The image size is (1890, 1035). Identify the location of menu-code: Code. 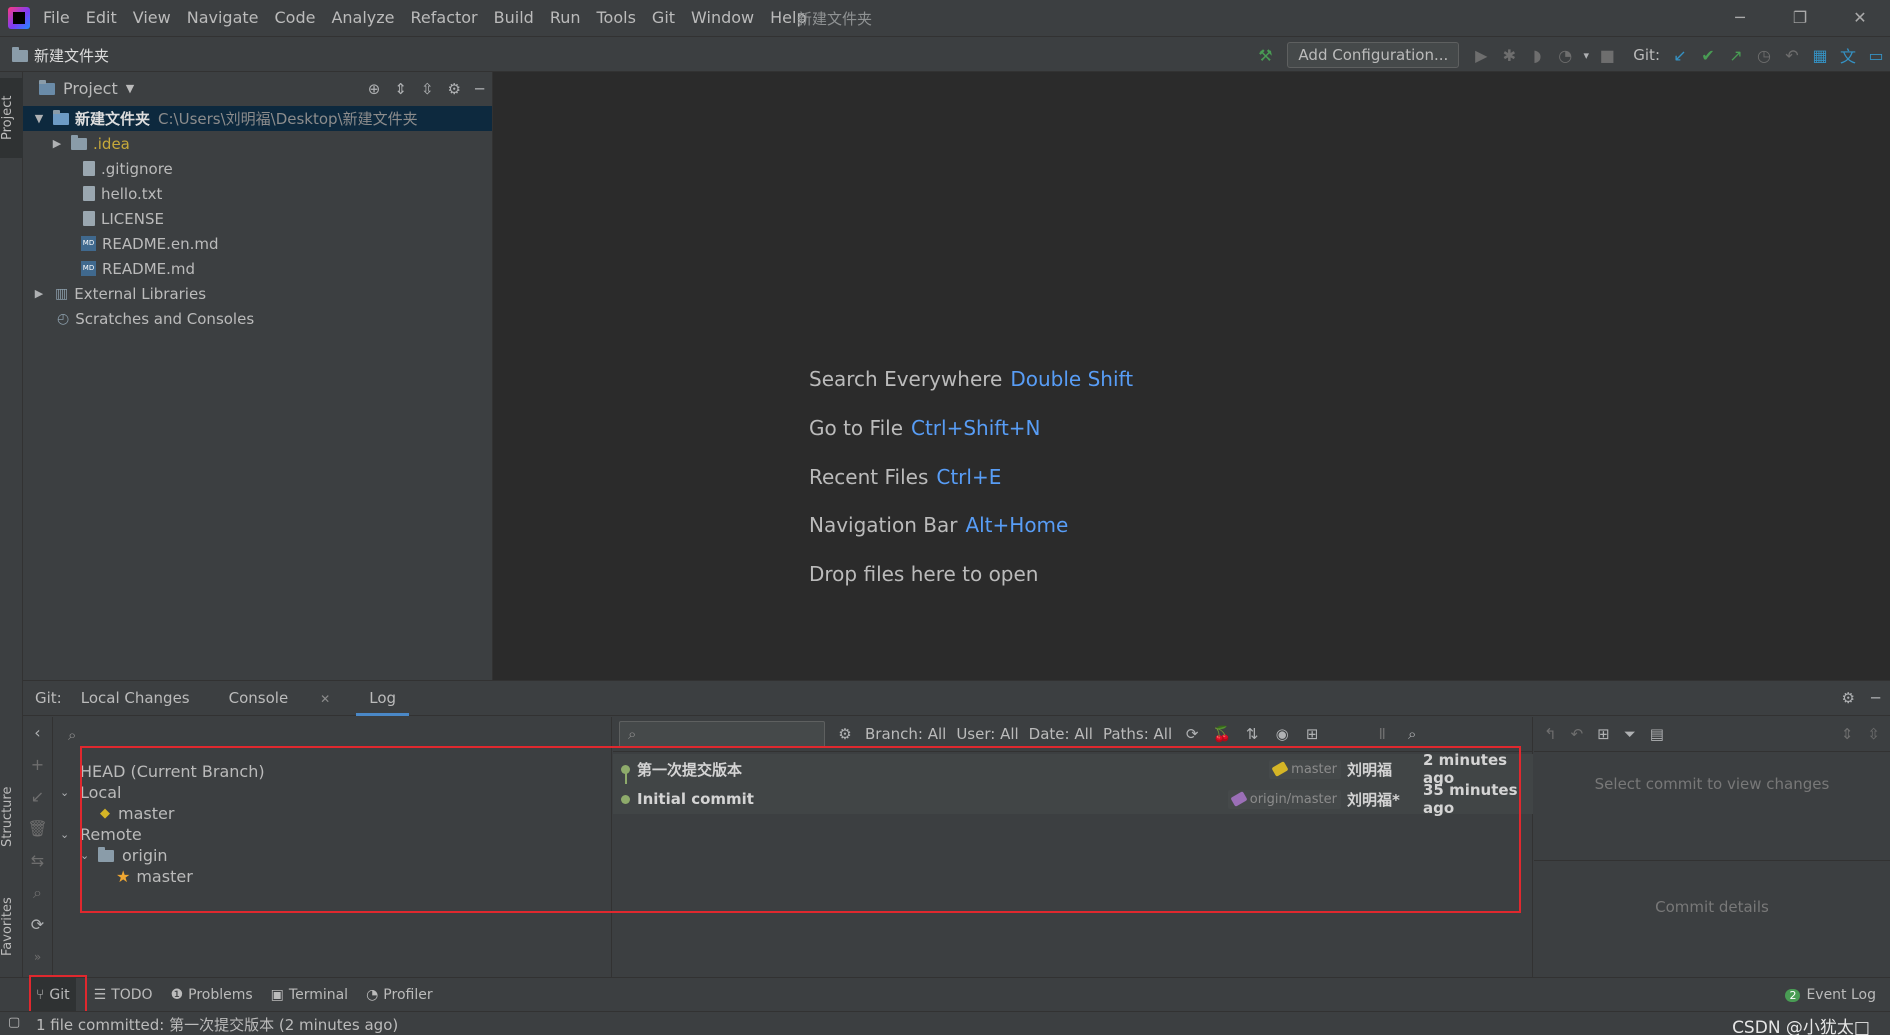
(295, 17).